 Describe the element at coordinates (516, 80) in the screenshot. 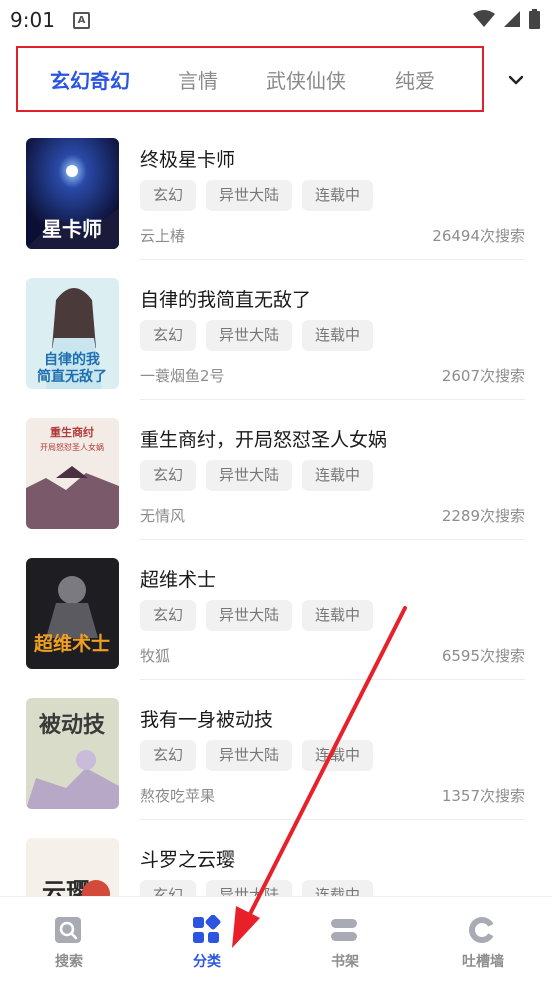

I see `chevron-down-icon` at that location.